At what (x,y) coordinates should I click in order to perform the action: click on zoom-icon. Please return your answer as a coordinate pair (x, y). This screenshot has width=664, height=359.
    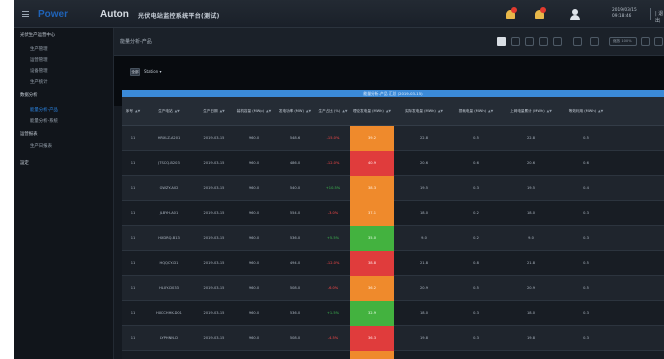
    Looking at the image, I should click on (594, 41).